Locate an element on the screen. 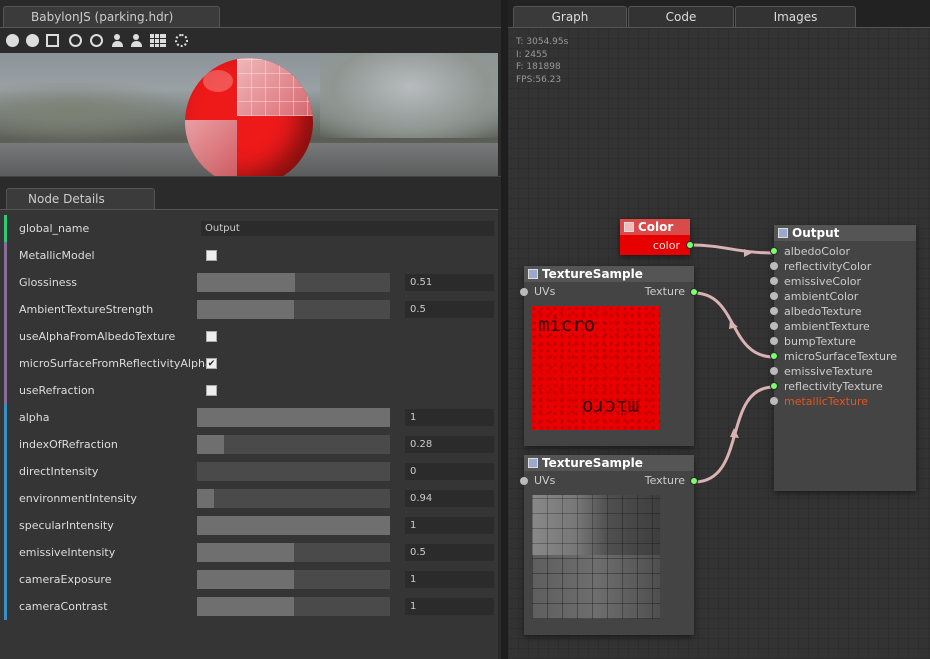 This screenshot has height=659, width=930. property-label: alpha is located at coordinates (34, 417).